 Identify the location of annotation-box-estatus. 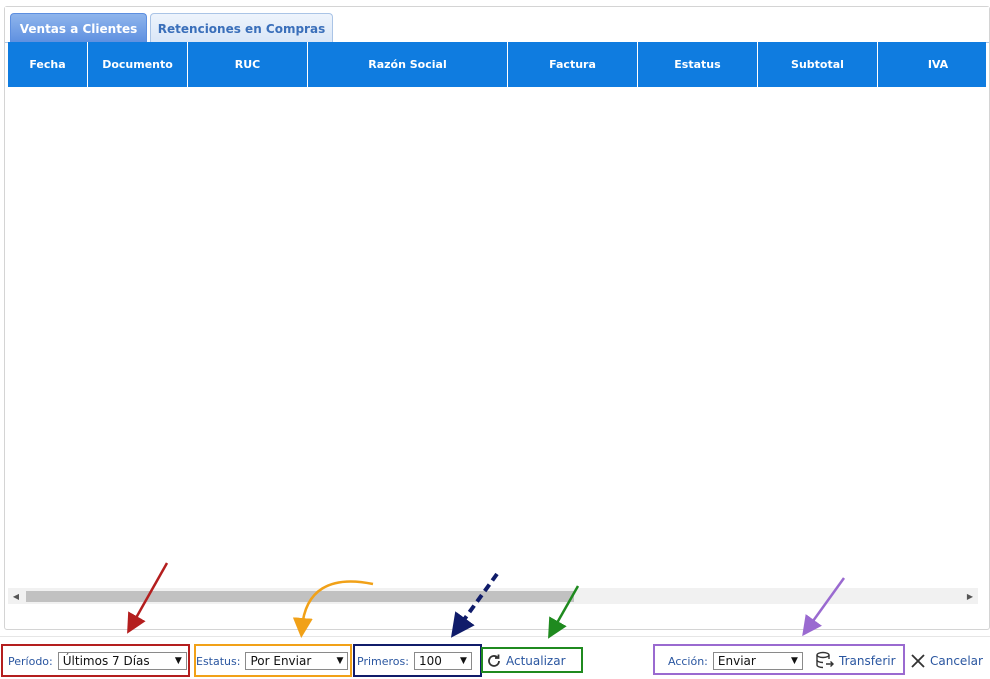
(273, 660).